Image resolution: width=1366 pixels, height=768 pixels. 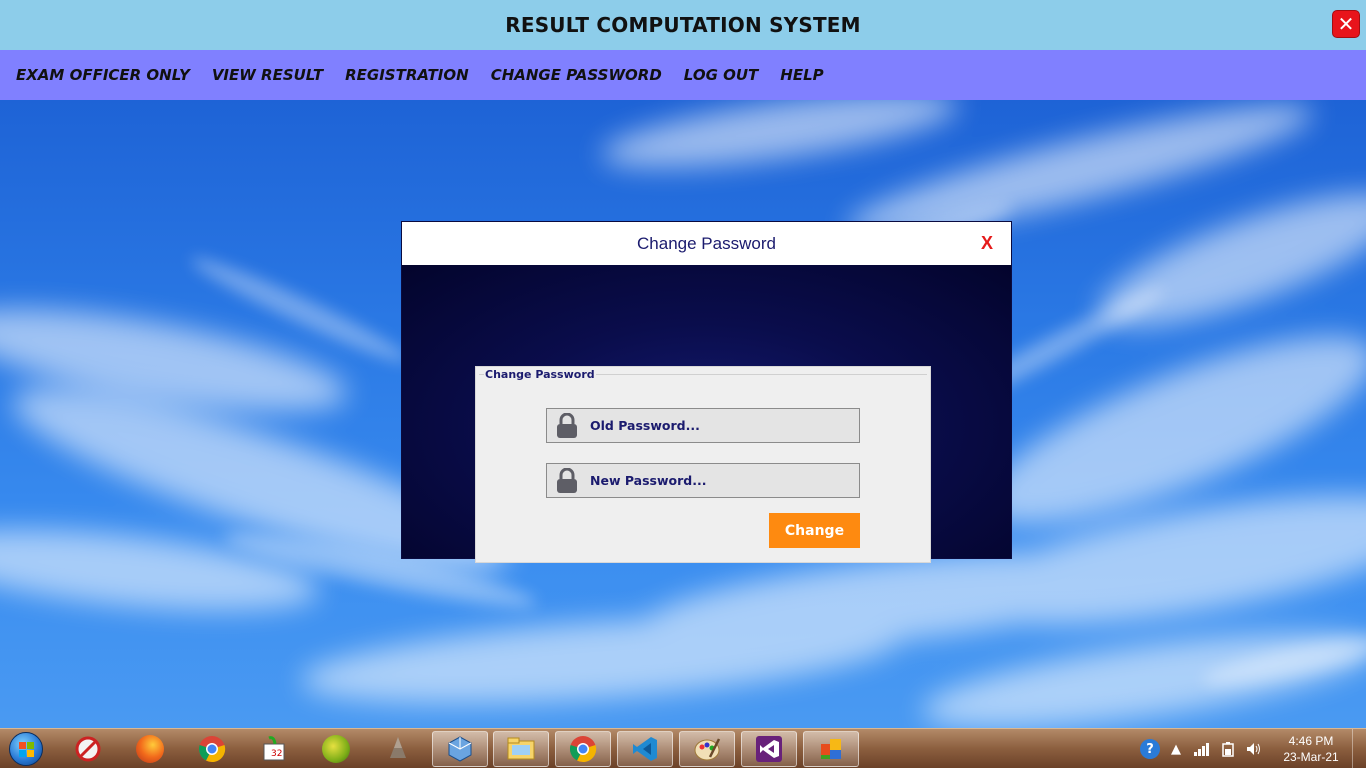 I want to click on app-close-button: ✕, so click(x=1346, y=24).